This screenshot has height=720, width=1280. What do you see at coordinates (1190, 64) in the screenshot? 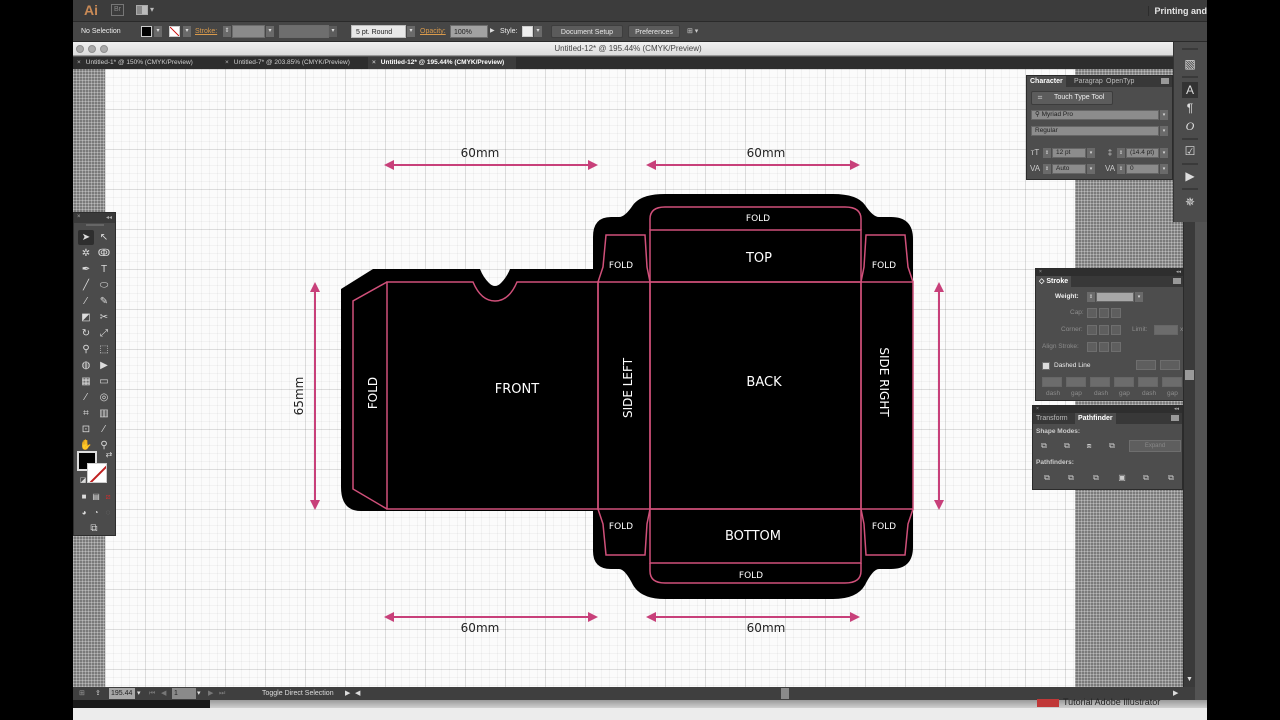
I see `gradient-panel-icon: ▧` at bounding box center [1190, 64].